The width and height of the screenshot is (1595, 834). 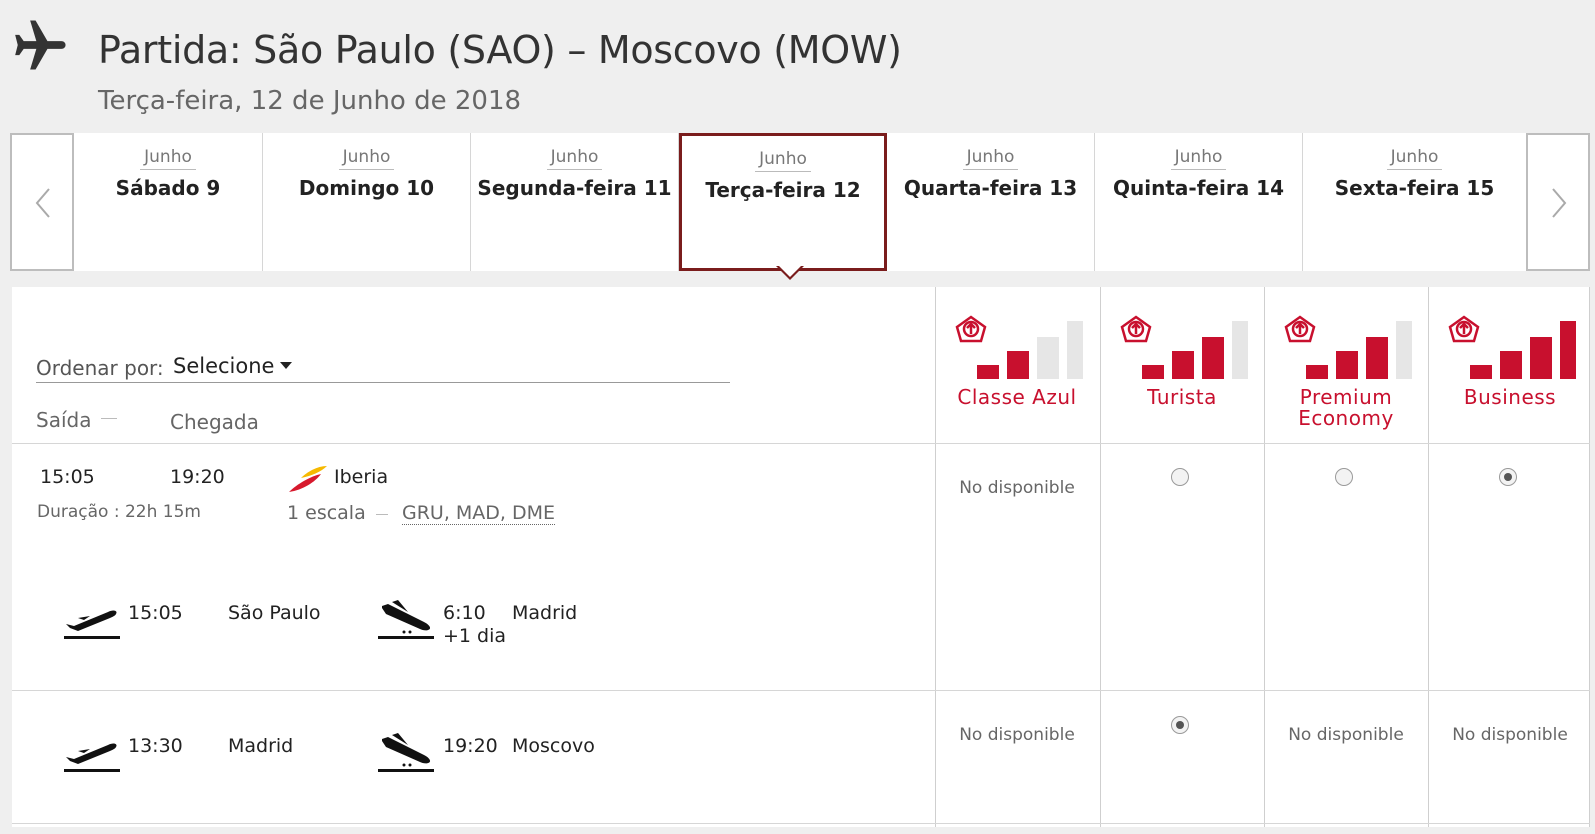 What do you see at coordinates (383, 382) in the screenshot?
I see `sort-underline` at bounding box center [383, 382].